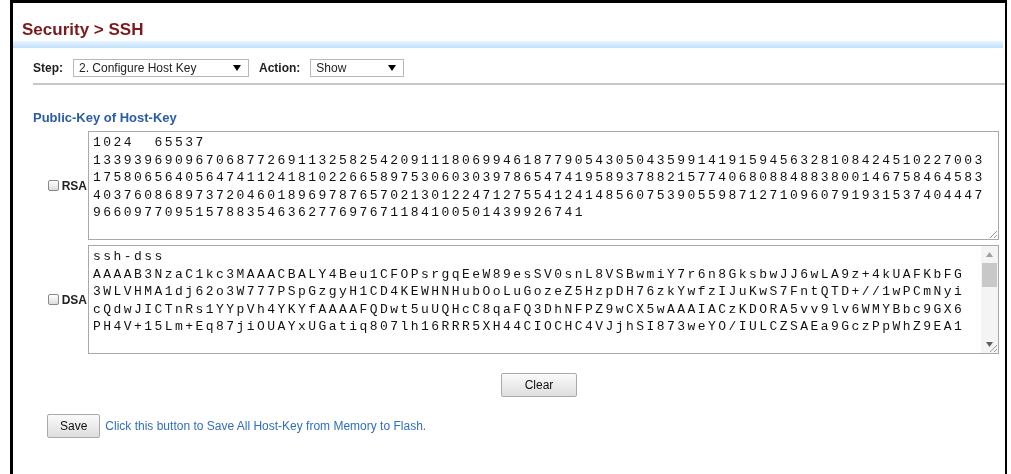 This screenshot has height=474, width=1011. I want to click on key-type-label: DSA, so click(74, 299).